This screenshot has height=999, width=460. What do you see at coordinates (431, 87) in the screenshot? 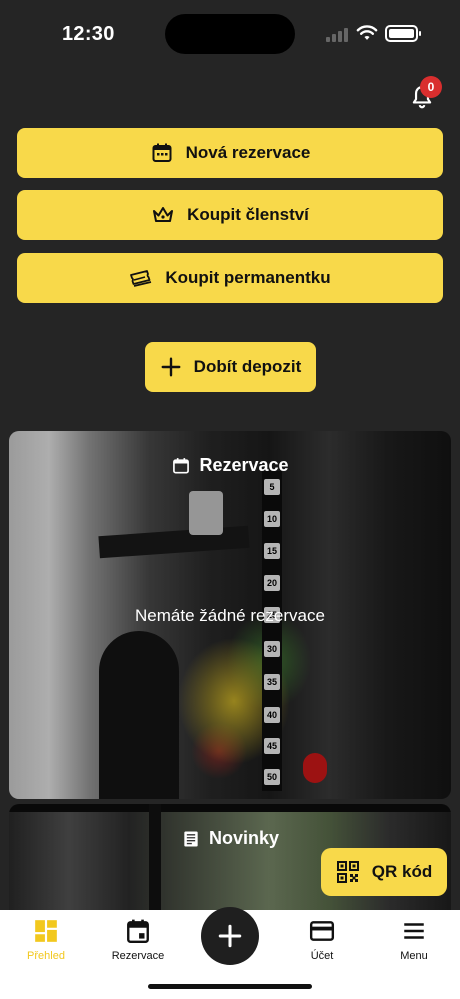
I see `notification-badge: 0` at bounding box center [431, 87].